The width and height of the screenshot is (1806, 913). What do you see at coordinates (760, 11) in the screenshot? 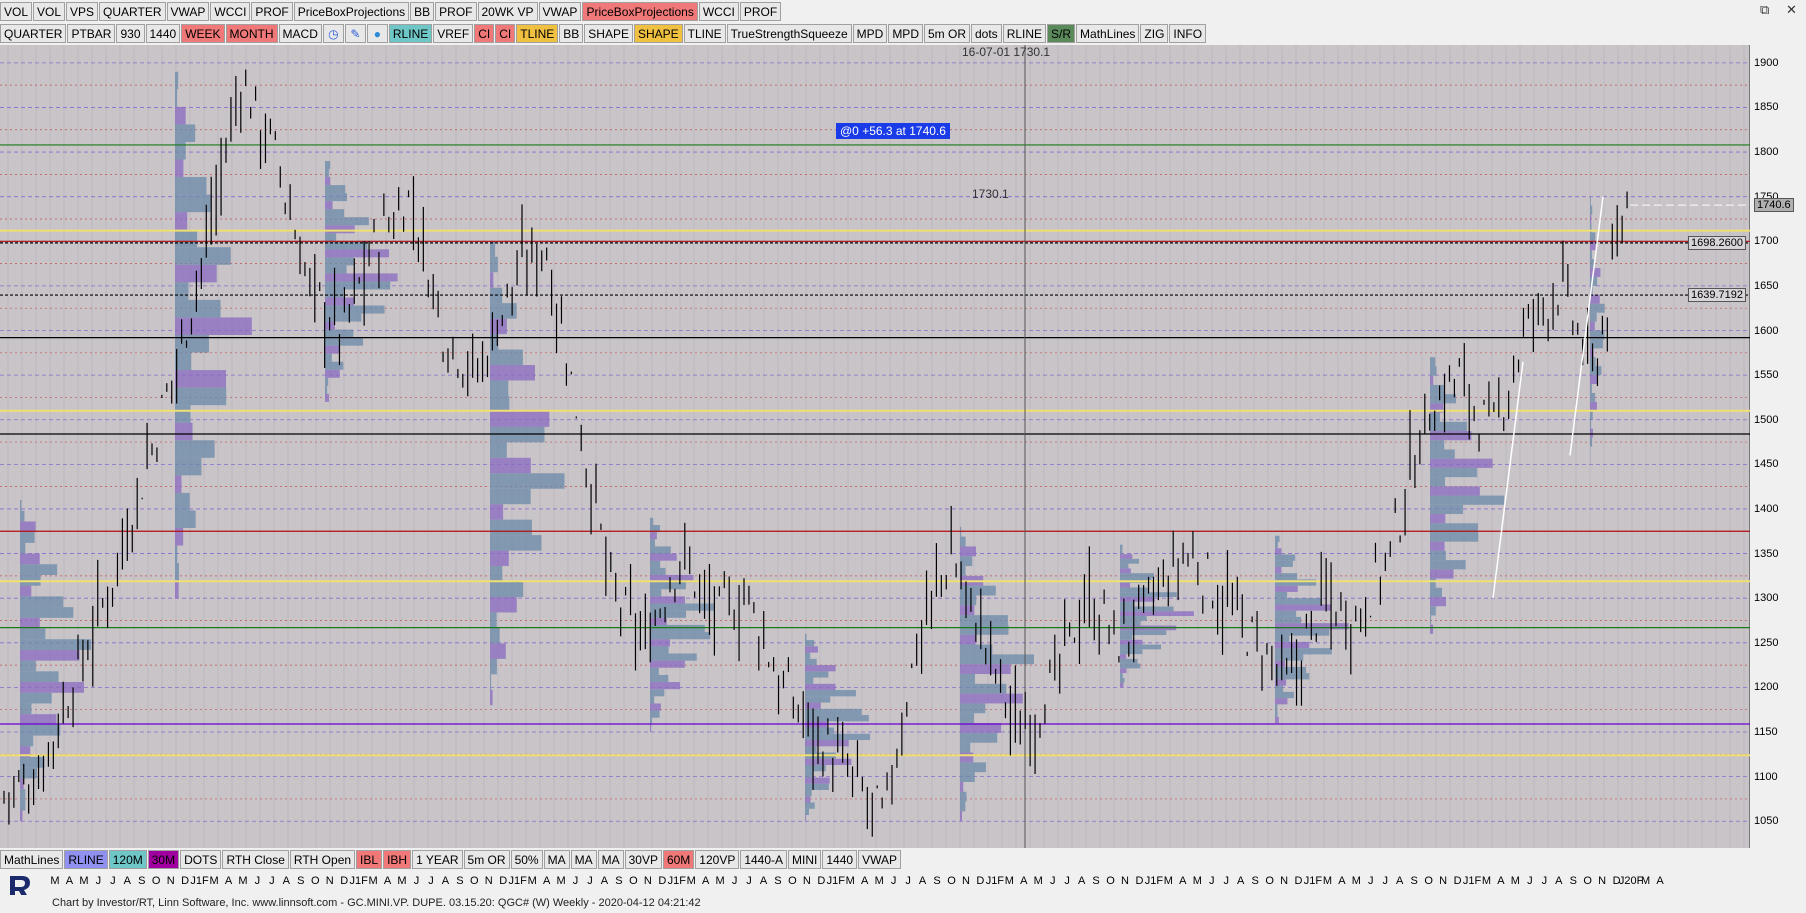
I see `top-button-14: PROF` at bounding box center [760, 11].